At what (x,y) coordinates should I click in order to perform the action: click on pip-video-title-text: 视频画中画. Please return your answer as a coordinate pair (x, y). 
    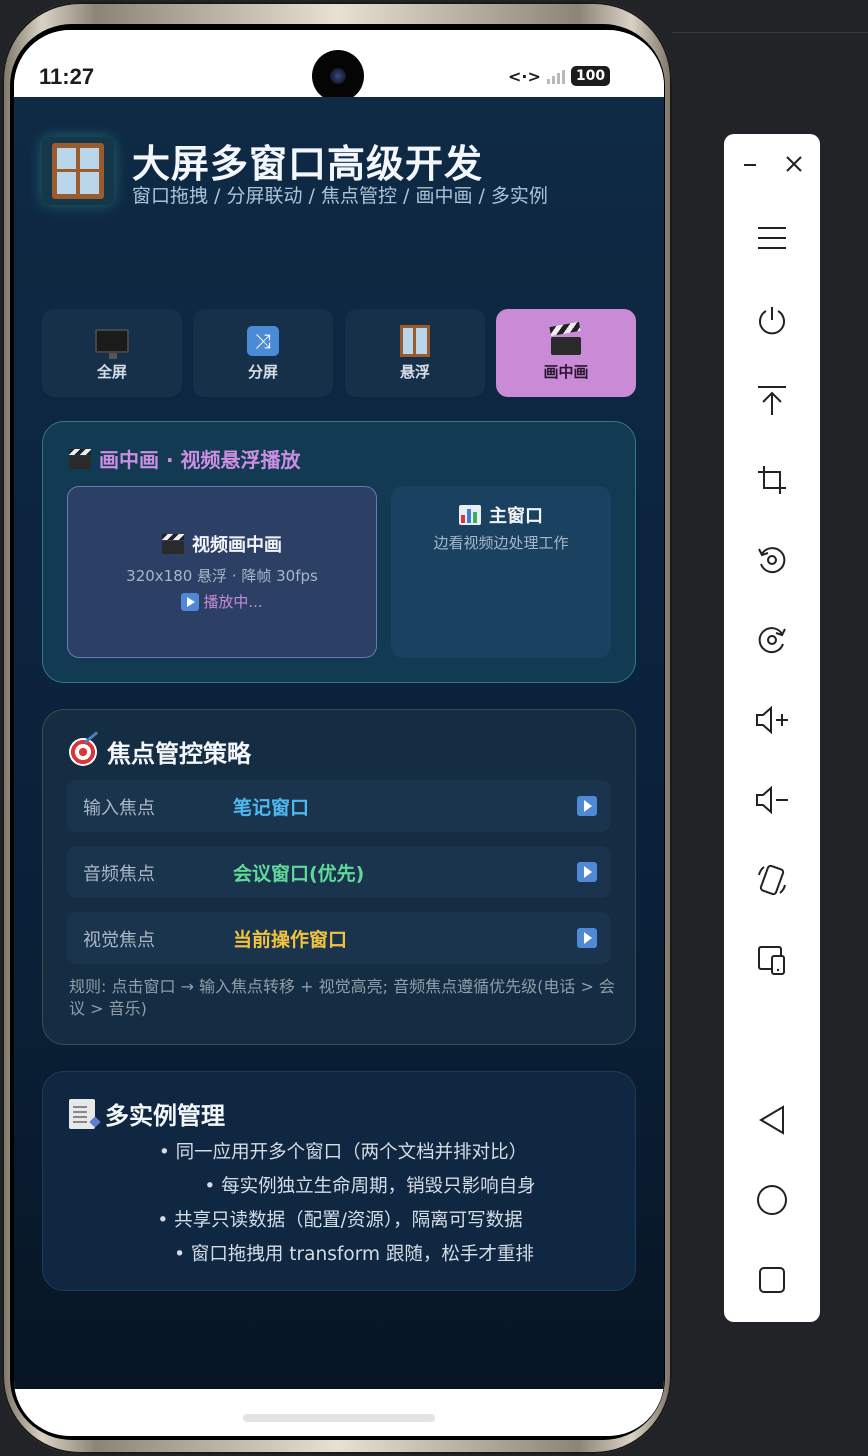
    Looking at the image, I should click on (237, 545).